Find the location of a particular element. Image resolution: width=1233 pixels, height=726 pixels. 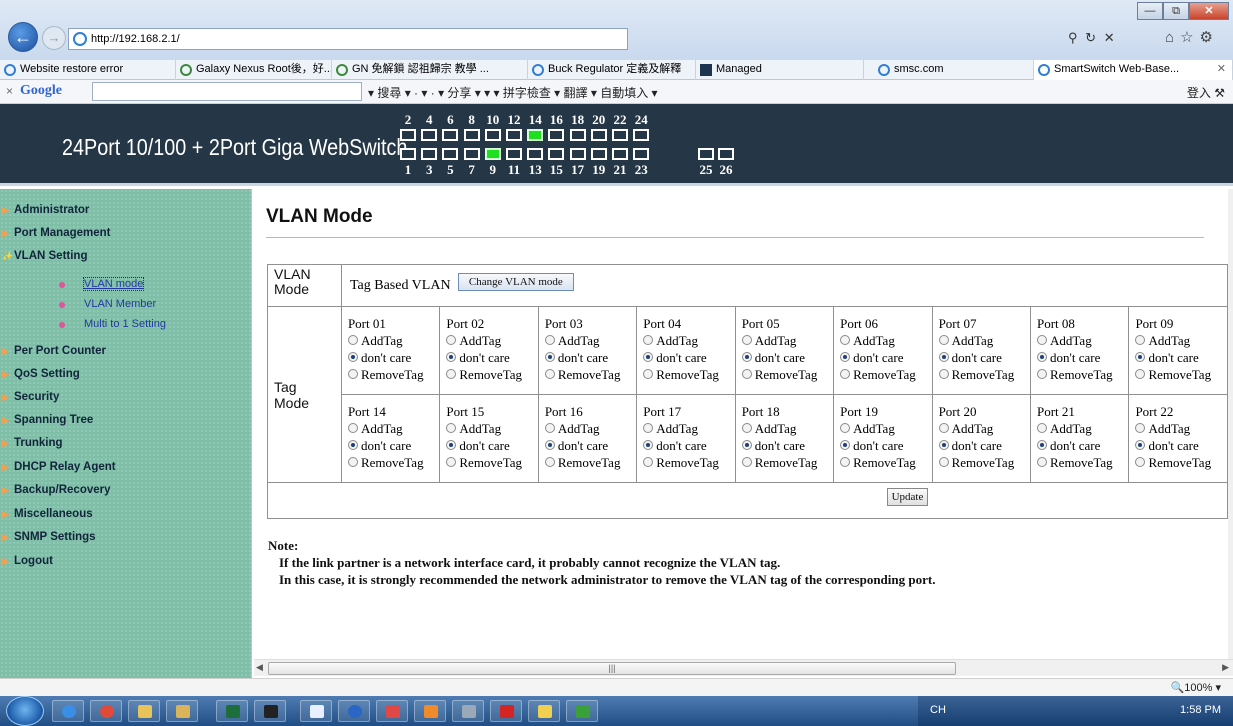

sidebar-item-backup-recovery: ▶ Backup/Recovery is located at coordinates (55, 490).